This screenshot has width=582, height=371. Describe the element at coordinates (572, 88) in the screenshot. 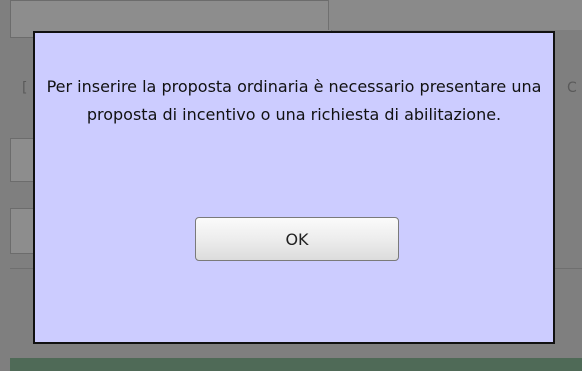

I see `background-partial-text-right: C` at that location.